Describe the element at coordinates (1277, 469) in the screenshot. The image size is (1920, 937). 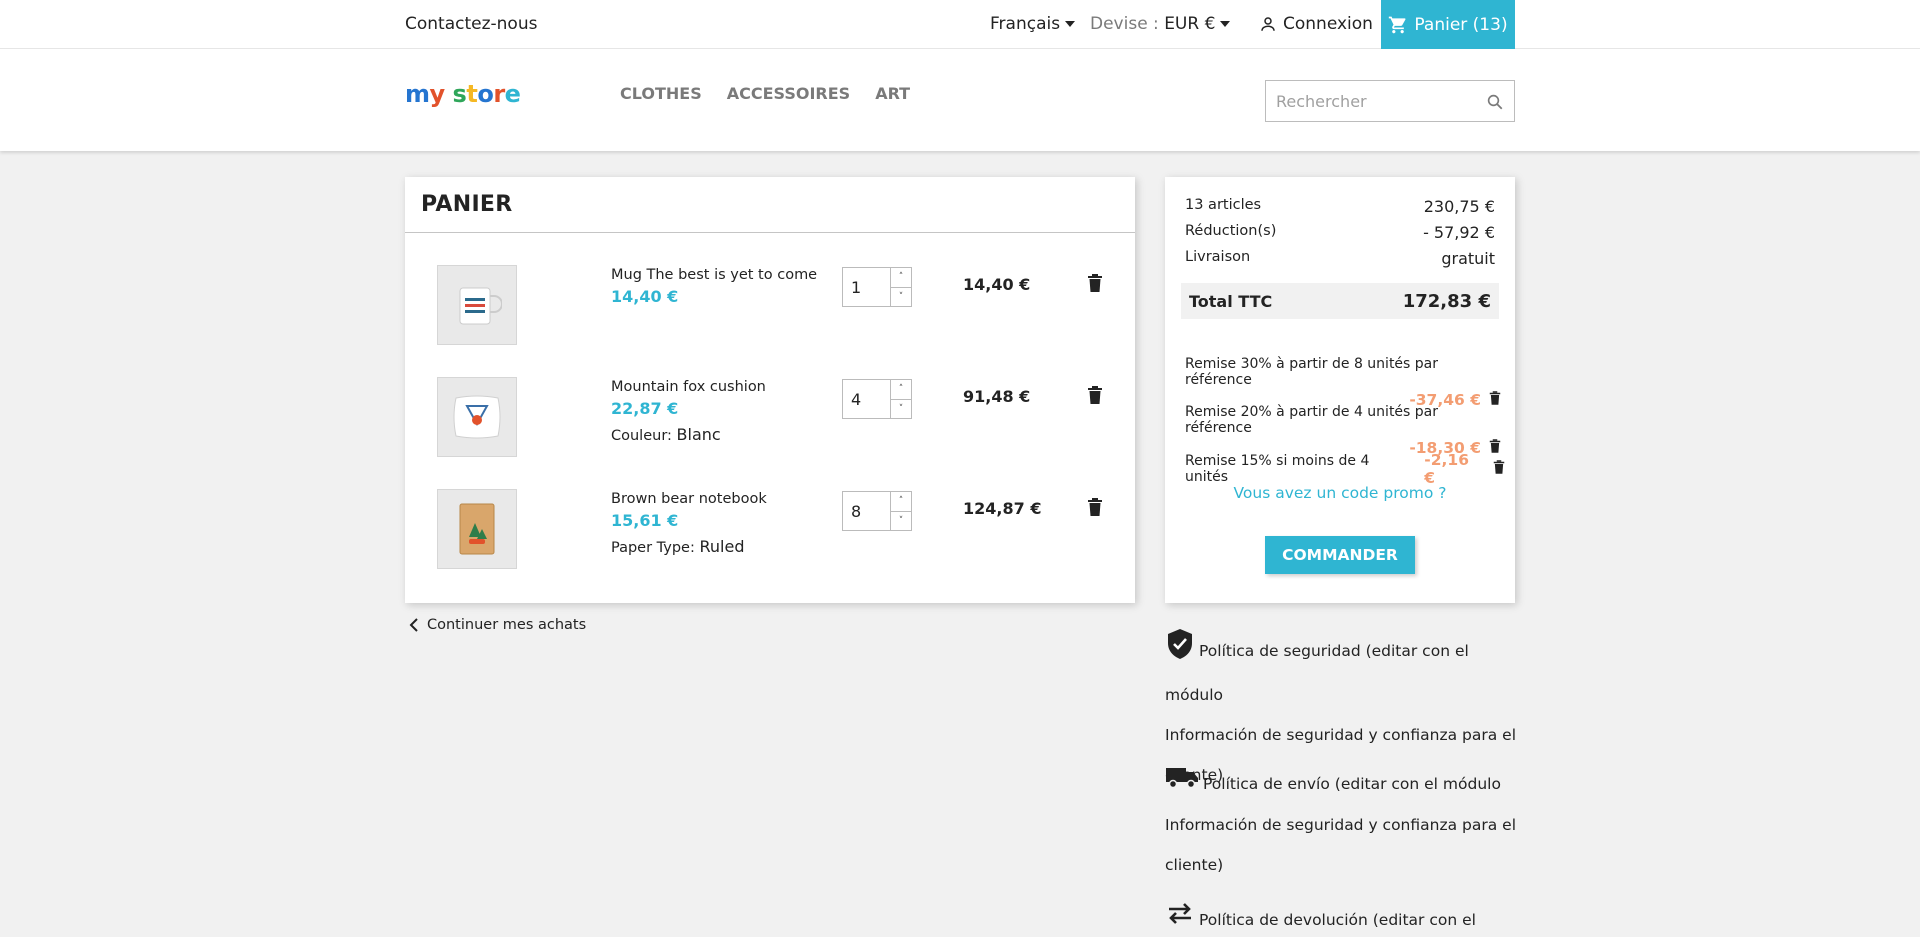
I see `discount-label: Remise 15% si moins de 4 unités` at that location.